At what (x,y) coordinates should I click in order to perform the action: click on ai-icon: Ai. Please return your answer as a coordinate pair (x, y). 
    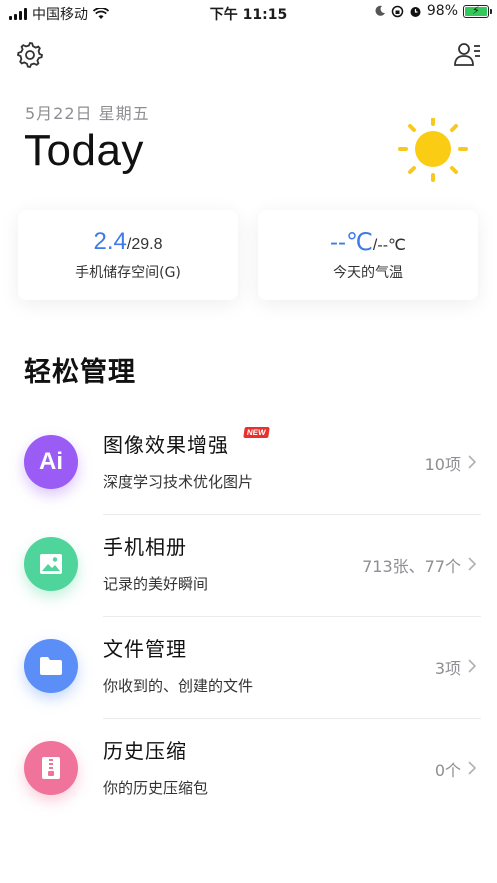
    Looking at the image, I should click on (51, 462).